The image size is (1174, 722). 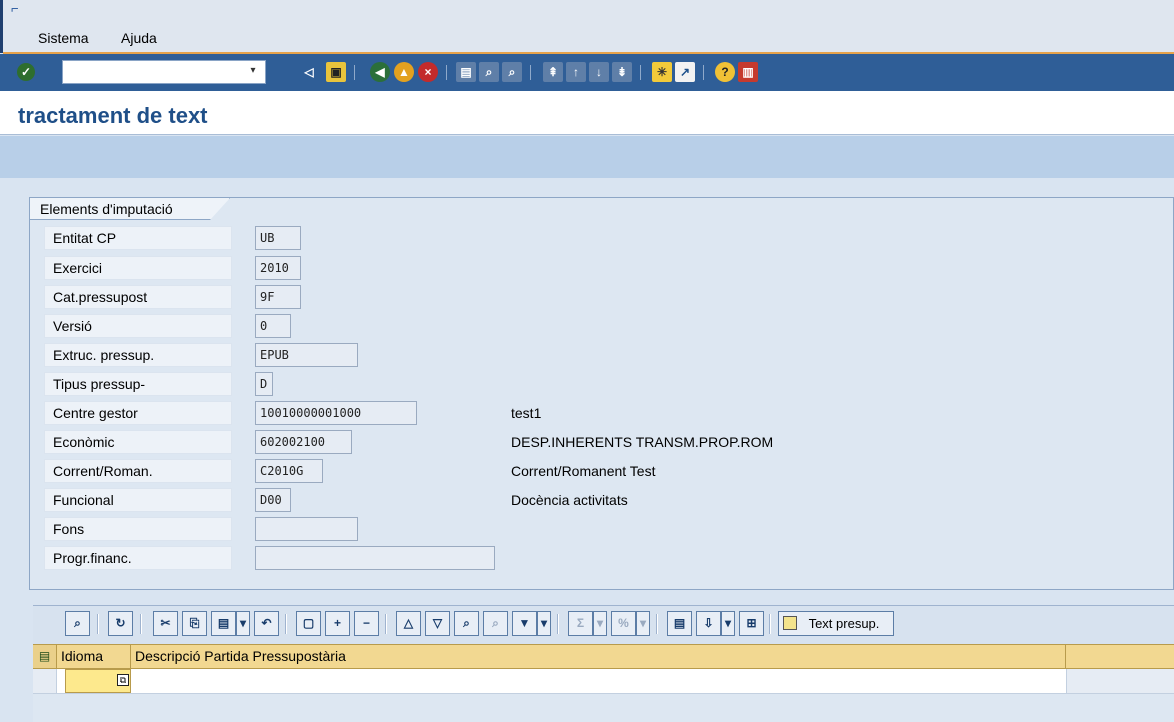 I want to click on command-field, so click(x=164, y=72).